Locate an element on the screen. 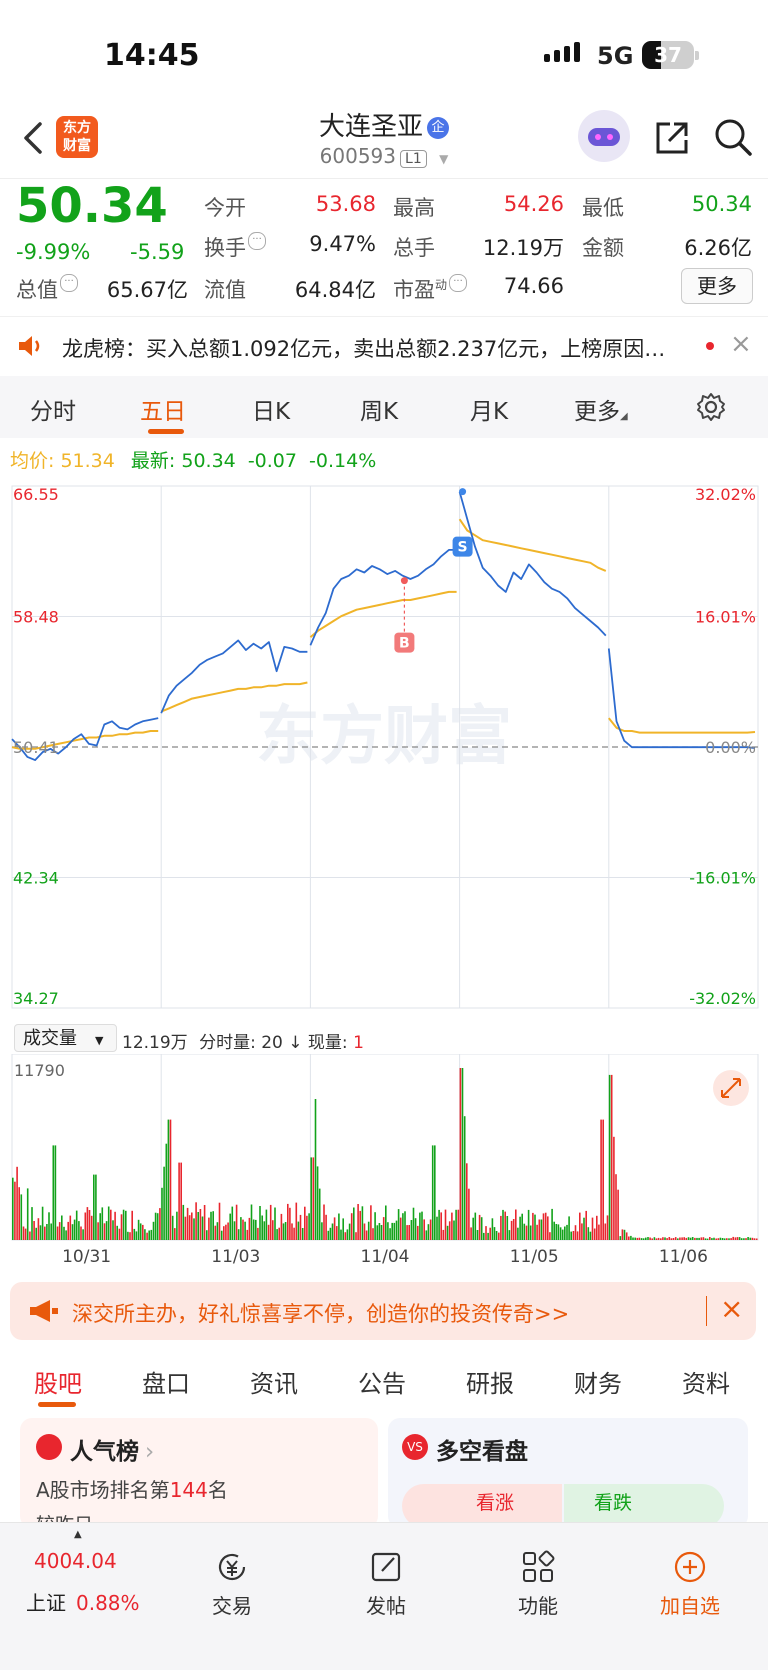 The height and width of the screenshot is (1670, 768). bull-bear-card: VS 多空看盘 看涨 看跌 is located at coordinates (568, 1473).